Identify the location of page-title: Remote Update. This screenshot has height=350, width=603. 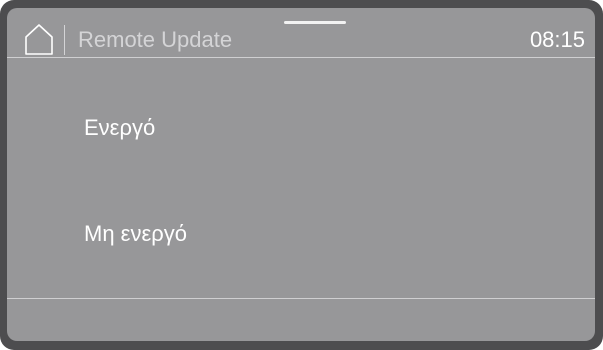
(155, 39).